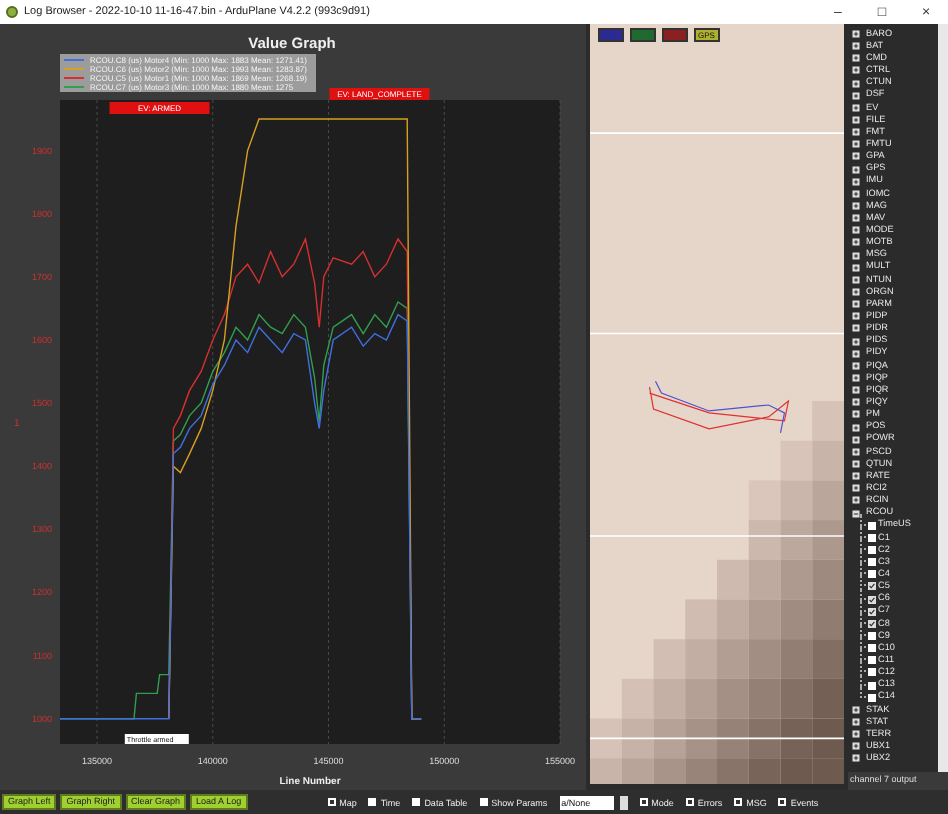 The height and width of the screenshot is (814, 948). Describe the element at coordinates (943, 398) in the screenshot. I see `scrollbar` at that location.